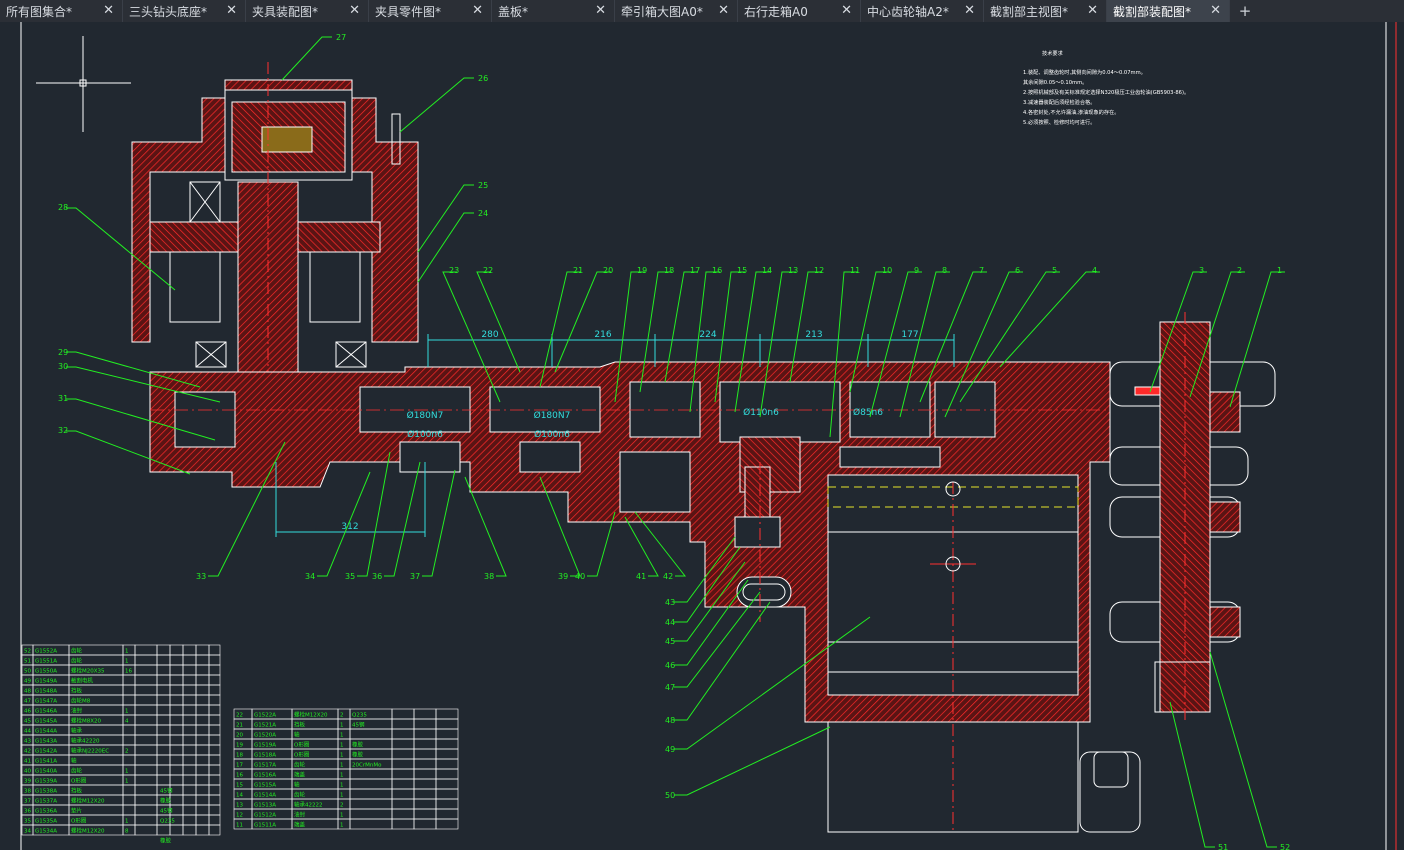 The height and width of the screenshot is (850, 1404). Describe the element at coordinates (121, 650) in the screenshot. I see `bom-row: 52 G1552A 齿轮 1` at that location.